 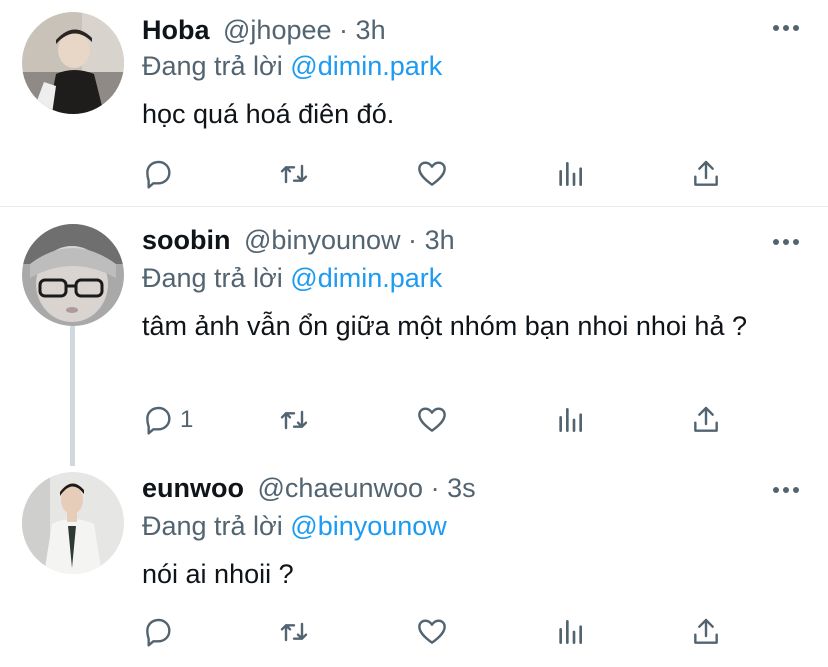 I want to click on display-name: eunwoo, so click(x=193, y=488).